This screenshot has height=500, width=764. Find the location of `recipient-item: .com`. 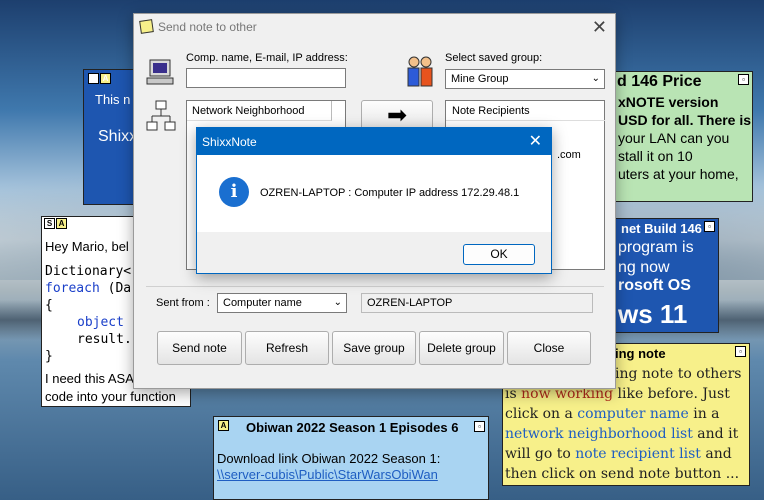

recipient-item: .com is located at coordinates (569, 155).